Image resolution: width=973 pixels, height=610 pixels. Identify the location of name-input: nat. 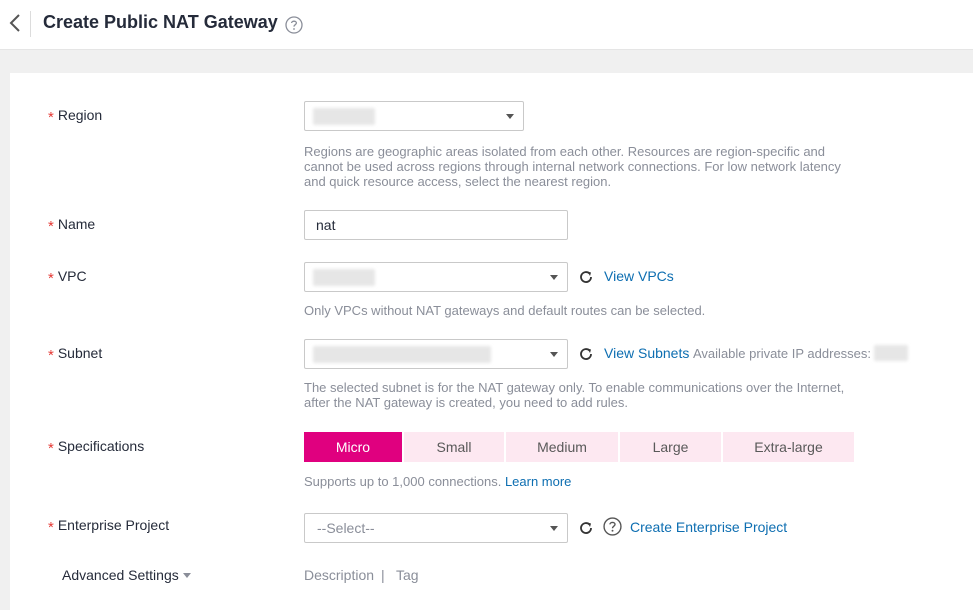
(436, 225).